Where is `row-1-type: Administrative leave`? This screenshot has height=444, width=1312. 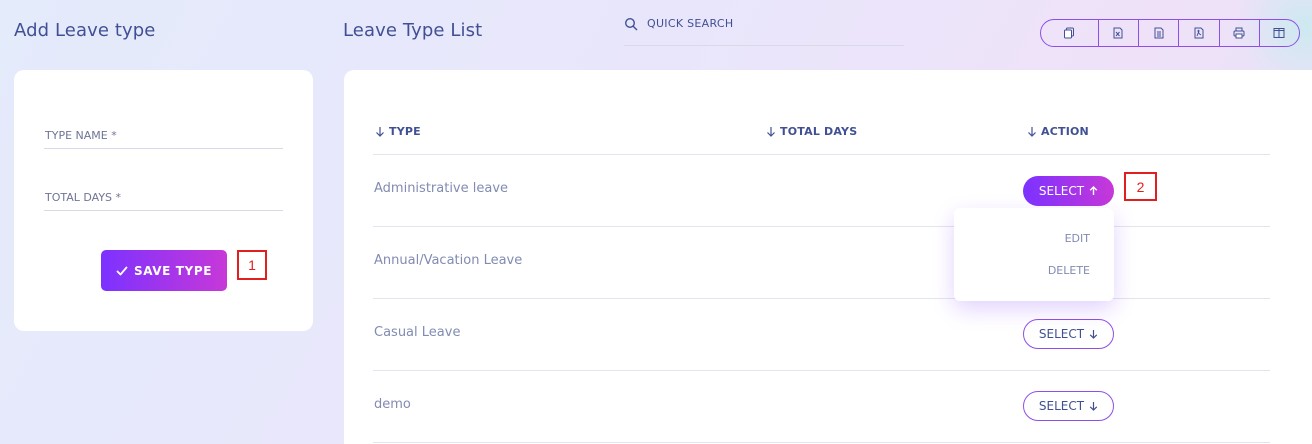
row-1-type: Administrative leave is located at coordinates (441, 188).